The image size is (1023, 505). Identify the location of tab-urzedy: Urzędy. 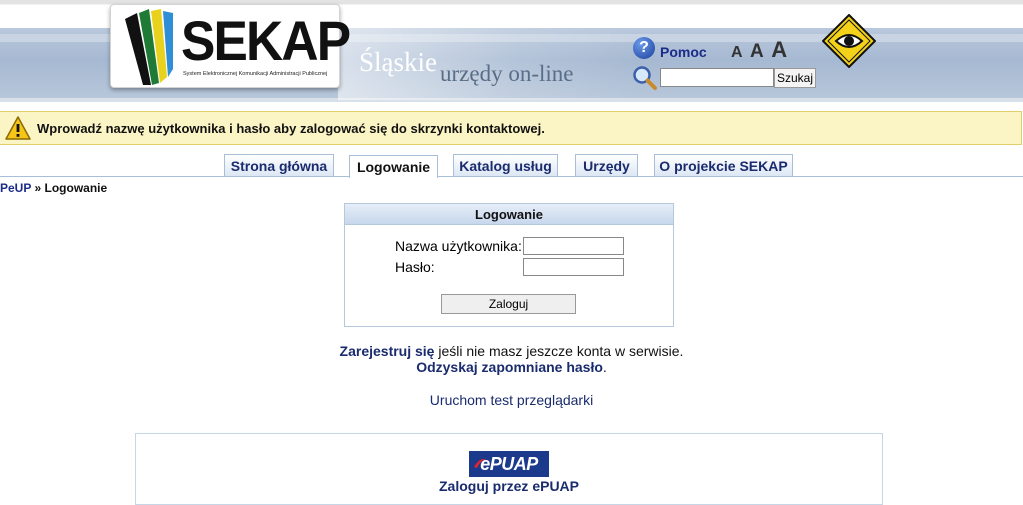
(606, 165).